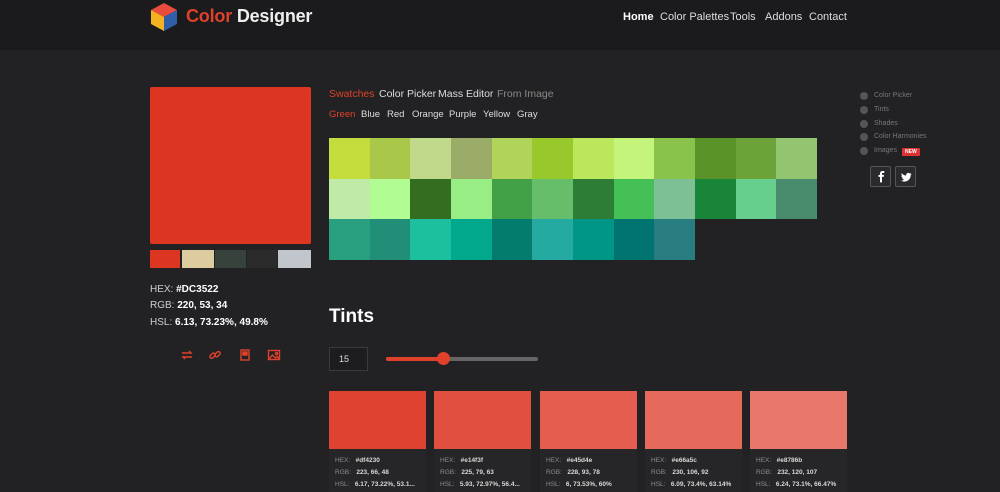 This screenshot has width=1000, height=492. What do you see at coordinates (465, 94) in the screenshot?
I see `tab-mass-editor: Mass Editor` at bounding box center [465, 94].